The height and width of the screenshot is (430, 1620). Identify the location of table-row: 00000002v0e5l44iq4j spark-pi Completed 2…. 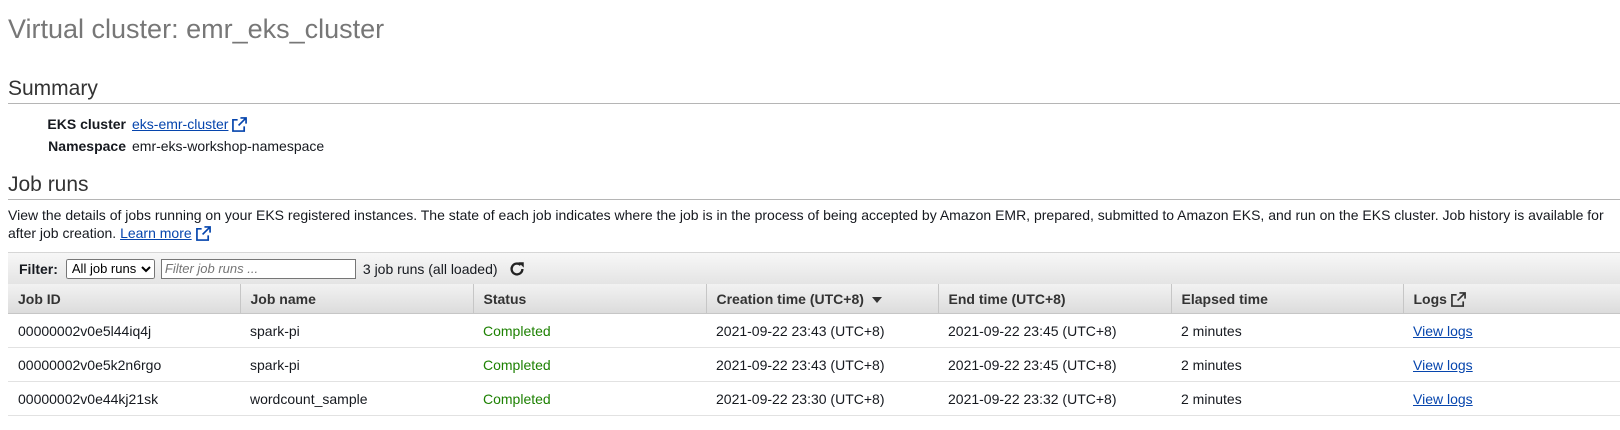
(814, 330).